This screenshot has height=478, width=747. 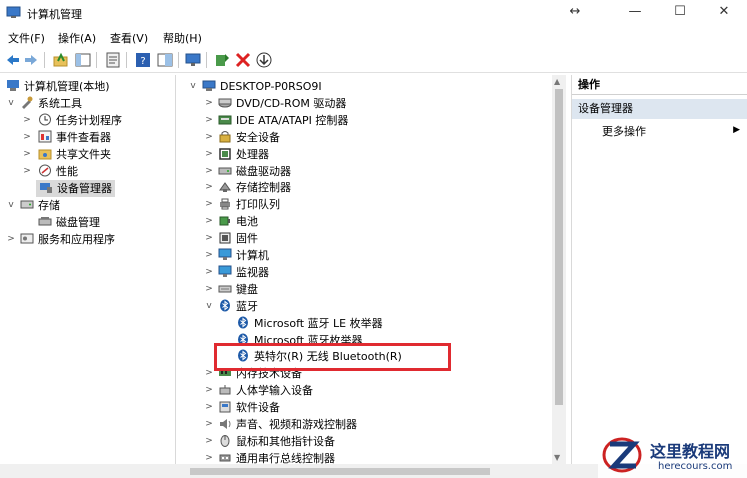 What do you see at coordinates (249, 407) in the screenshot?
I see `device-tree-item: 软件设备` at bounding box center [249, 407].